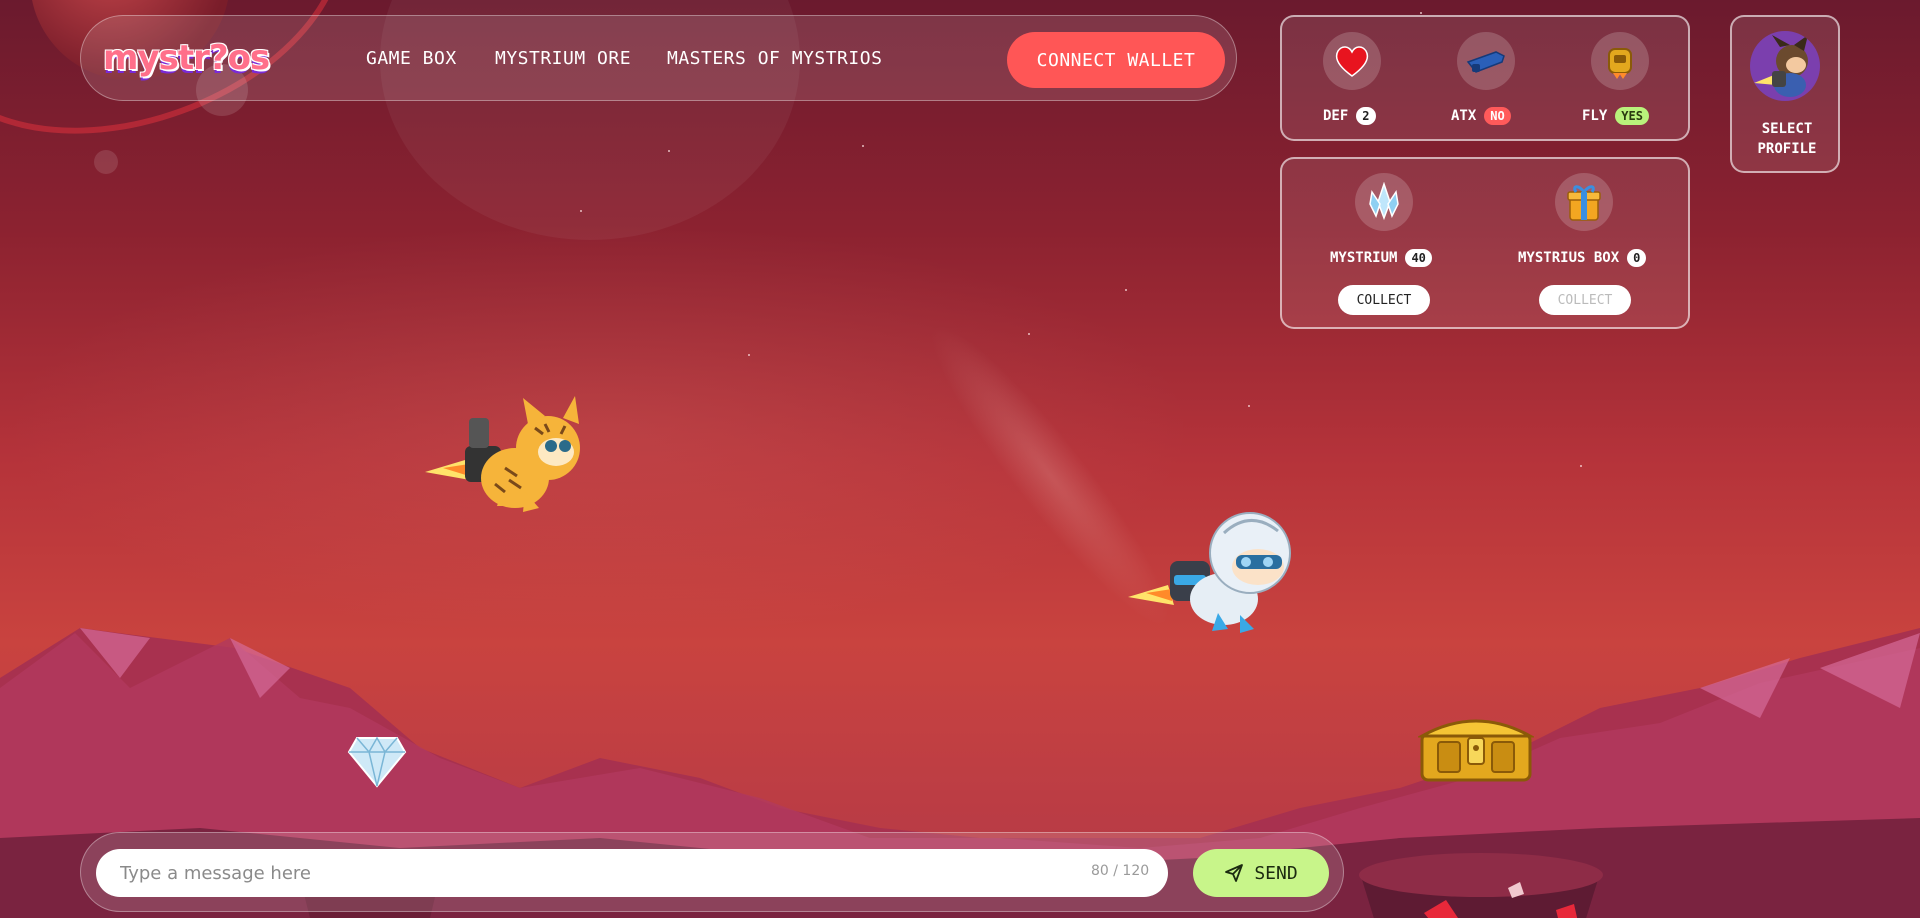  Describe the element at coordinates (1787, 139) in the screenshot. I see `select-profile-label: SELECT PROFILE` at that location.